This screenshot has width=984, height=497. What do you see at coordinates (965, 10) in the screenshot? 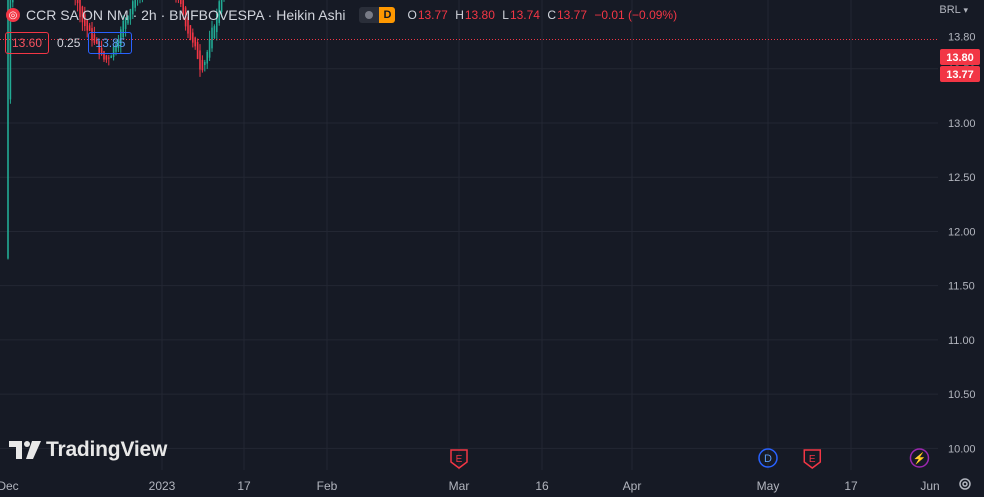
I see `chevron-down-icon: ▾` at bounding box center [965, 10].